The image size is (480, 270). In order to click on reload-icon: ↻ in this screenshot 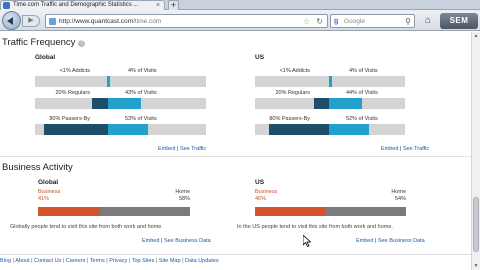, I will do `click(319, 21)`.